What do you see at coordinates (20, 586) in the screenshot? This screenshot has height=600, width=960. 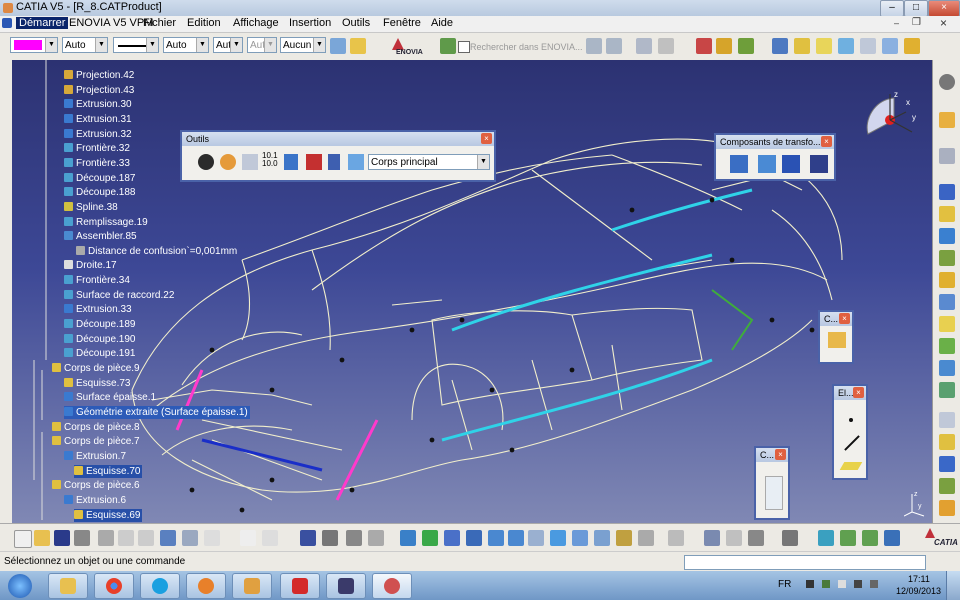 I see `windows-start-icon` at bounding box center [20, 586].